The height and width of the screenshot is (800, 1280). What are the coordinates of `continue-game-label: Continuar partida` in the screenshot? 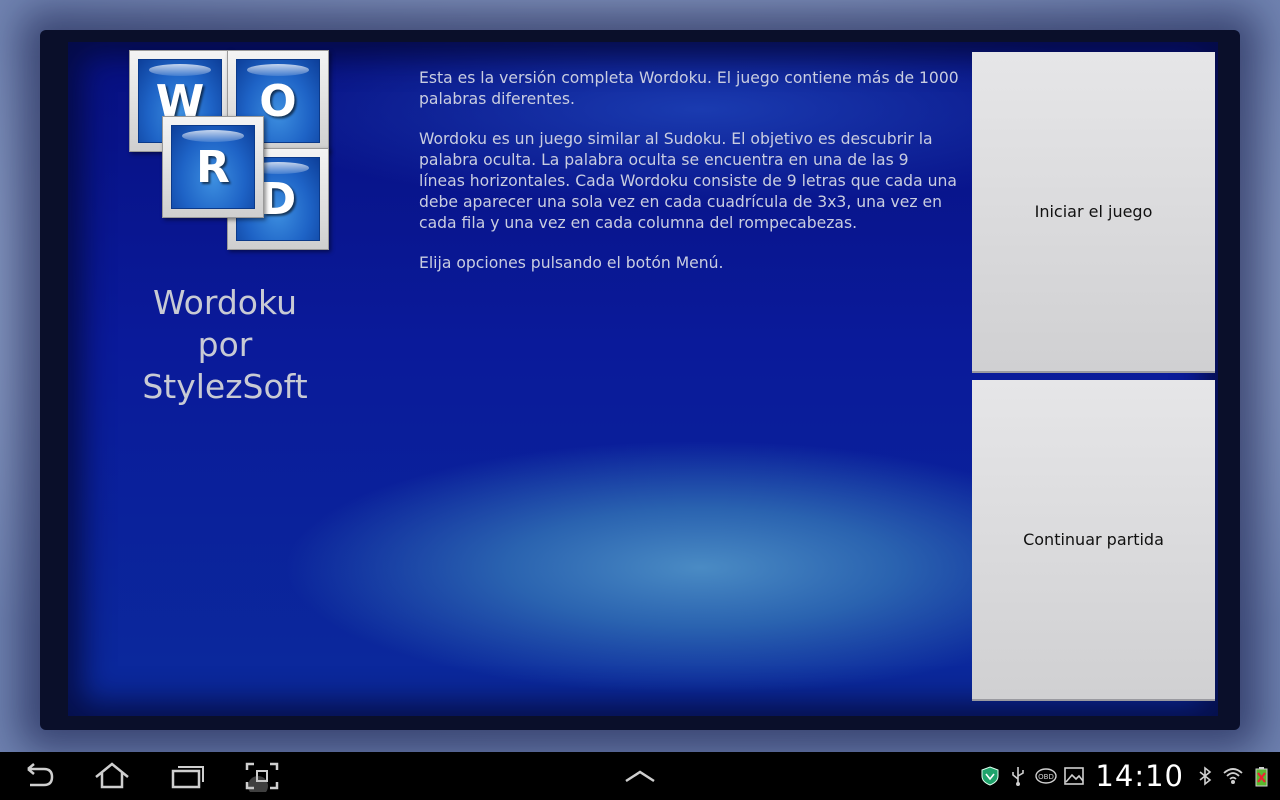 It's located at (1093, 539).